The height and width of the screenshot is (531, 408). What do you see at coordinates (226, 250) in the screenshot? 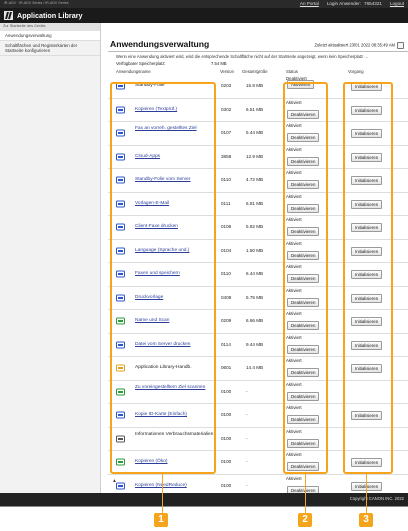
I see `app-version: 0104` at bounding box center [226, 250].